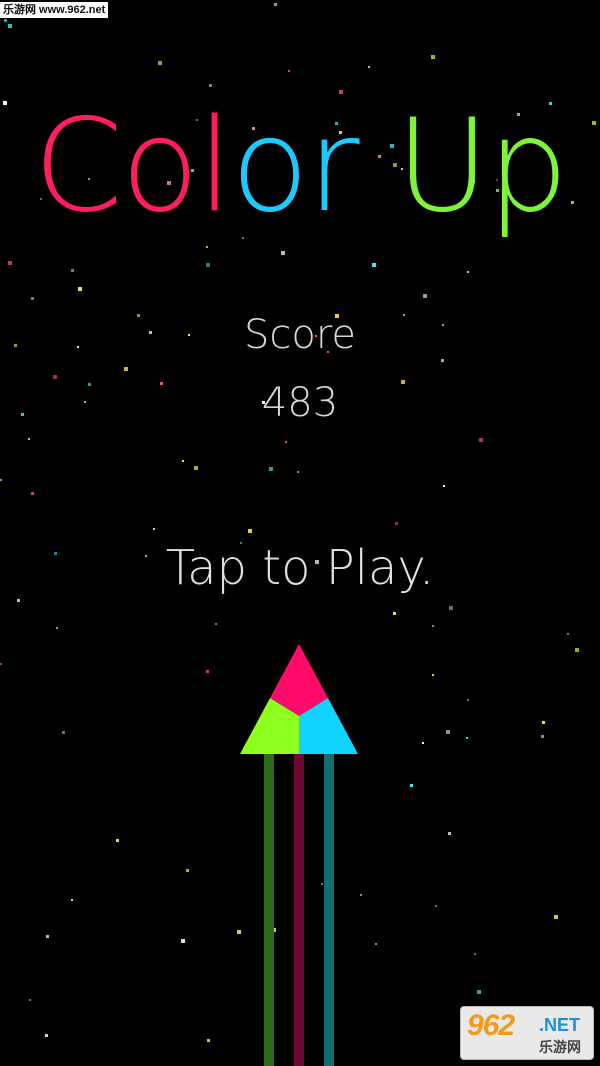  Describe the element at coordinates (527, 1033) in the screenshot. I see `site-watermark-bottom: 962 .NET 乐游网` at that location.